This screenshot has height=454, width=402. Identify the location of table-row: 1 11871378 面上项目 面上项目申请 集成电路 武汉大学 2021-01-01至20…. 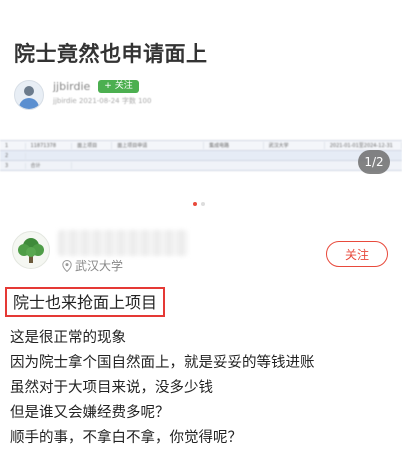
(201, 145).